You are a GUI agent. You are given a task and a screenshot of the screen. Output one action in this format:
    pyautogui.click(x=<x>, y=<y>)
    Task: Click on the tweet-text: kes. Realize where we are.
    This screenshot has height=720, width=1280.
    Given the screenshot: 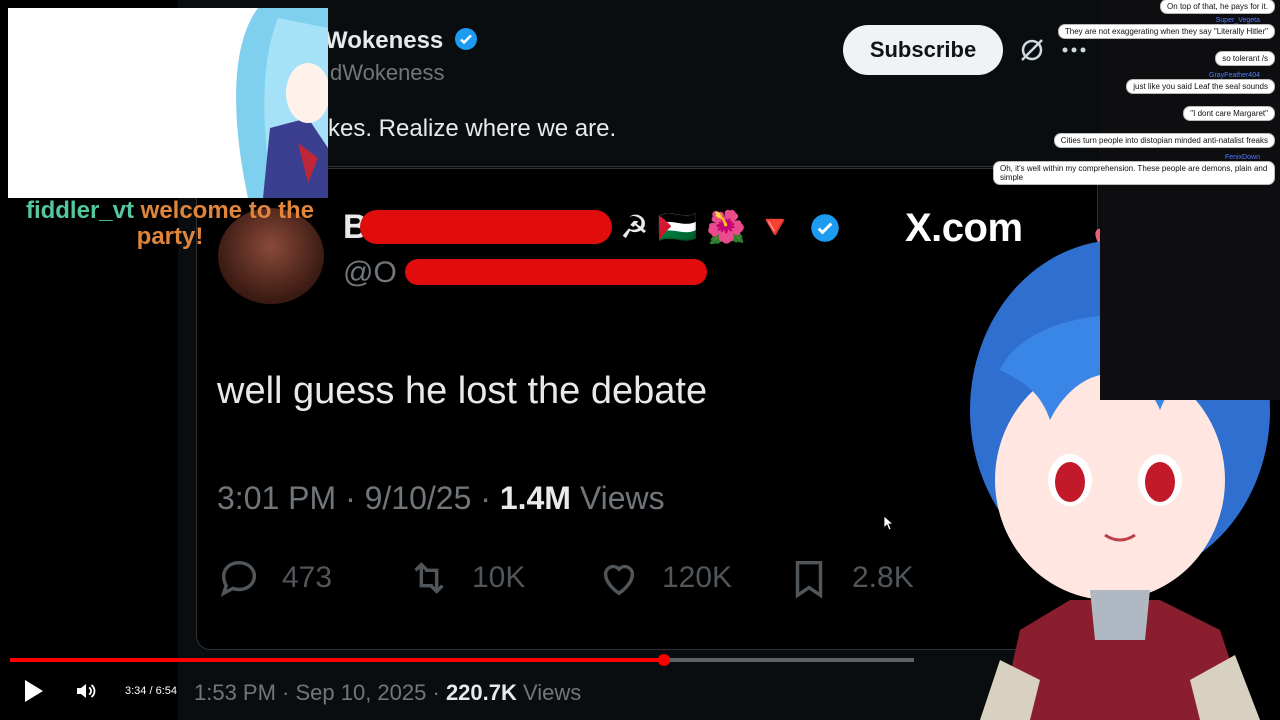 What is the action you would take?
    pyautogui.click(x=472, y=128)
    